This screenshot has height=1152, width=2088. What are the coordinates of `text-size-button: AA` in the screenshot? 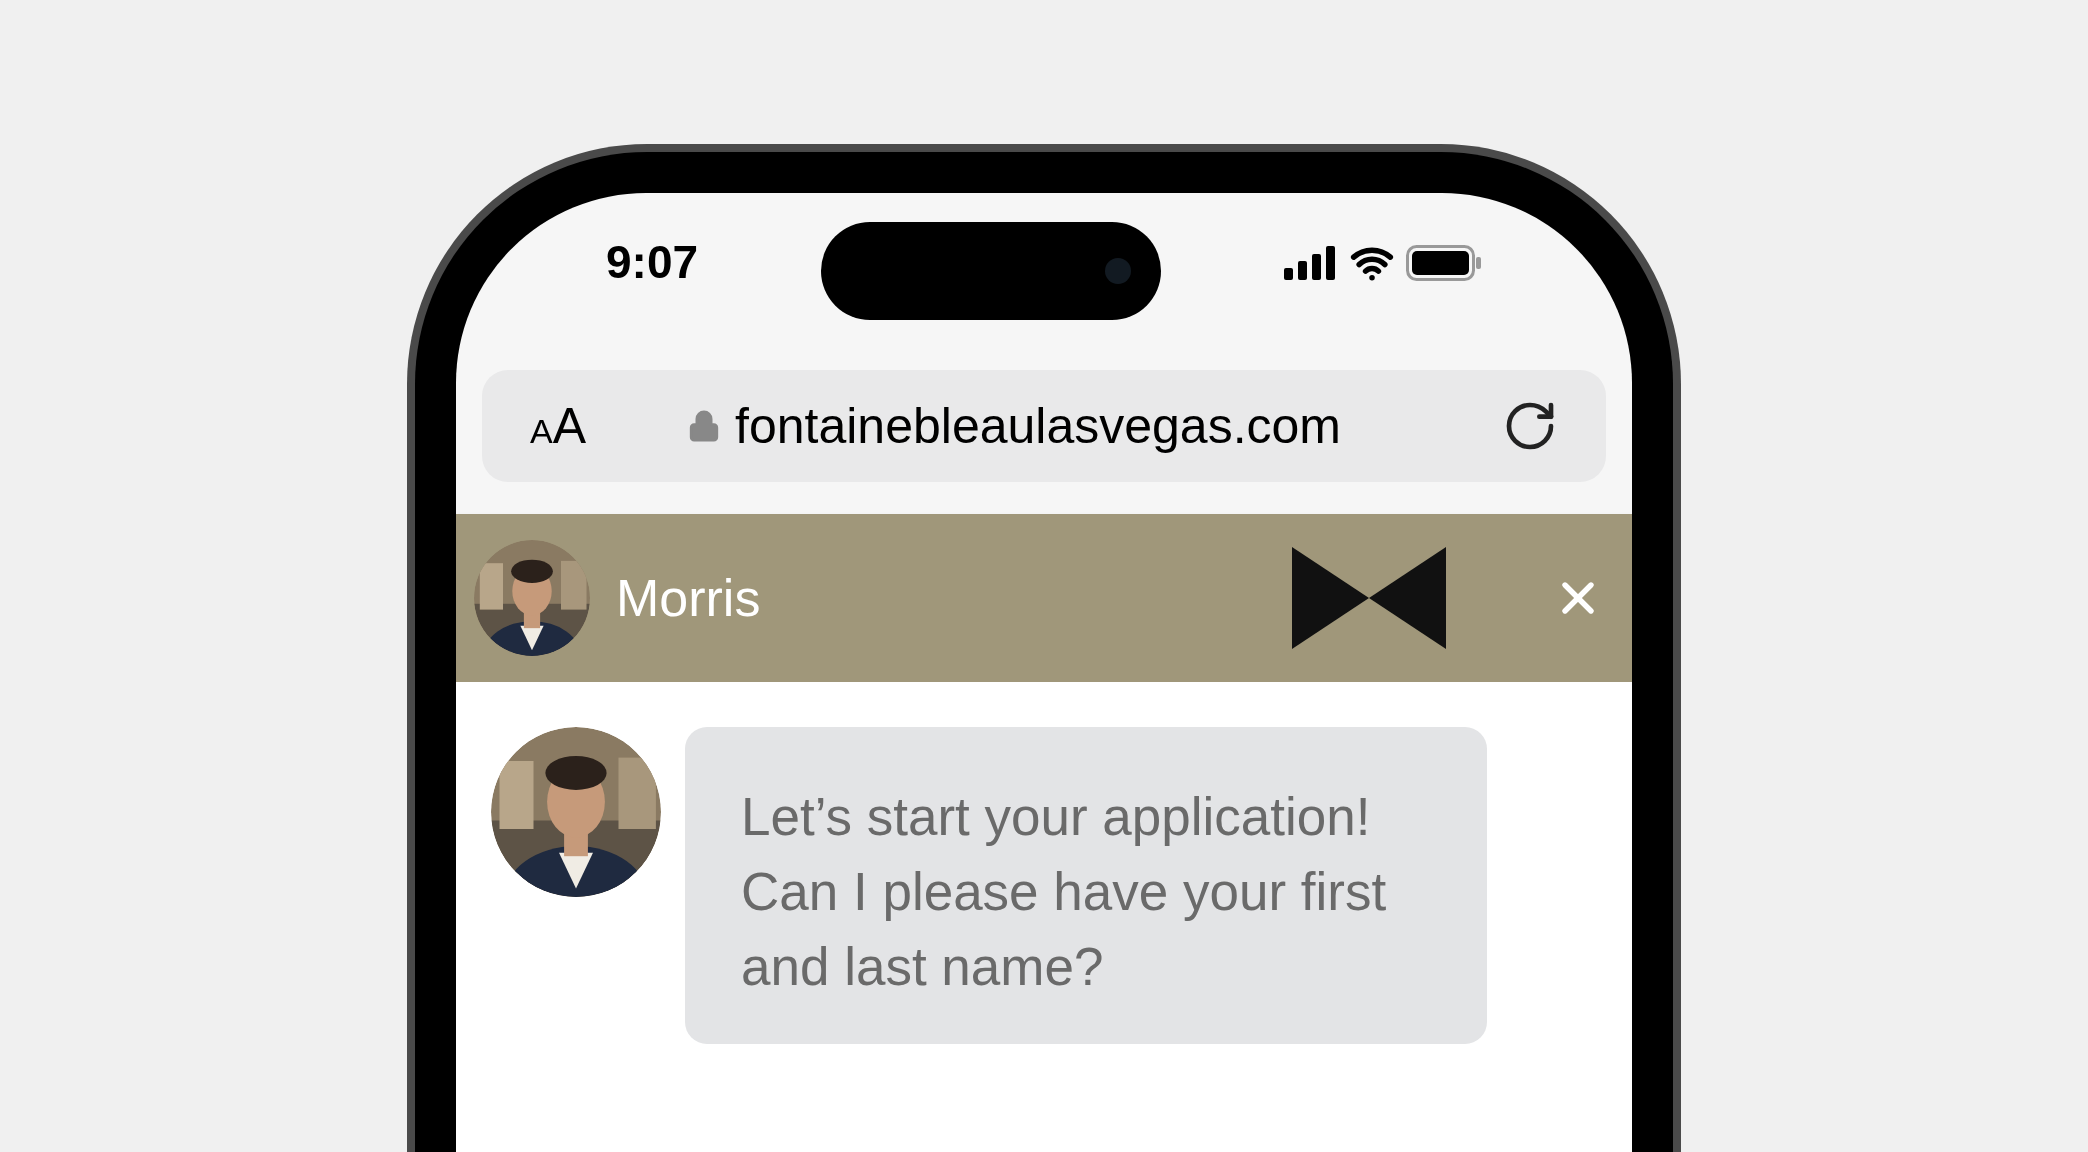 It's located at (558, 426).